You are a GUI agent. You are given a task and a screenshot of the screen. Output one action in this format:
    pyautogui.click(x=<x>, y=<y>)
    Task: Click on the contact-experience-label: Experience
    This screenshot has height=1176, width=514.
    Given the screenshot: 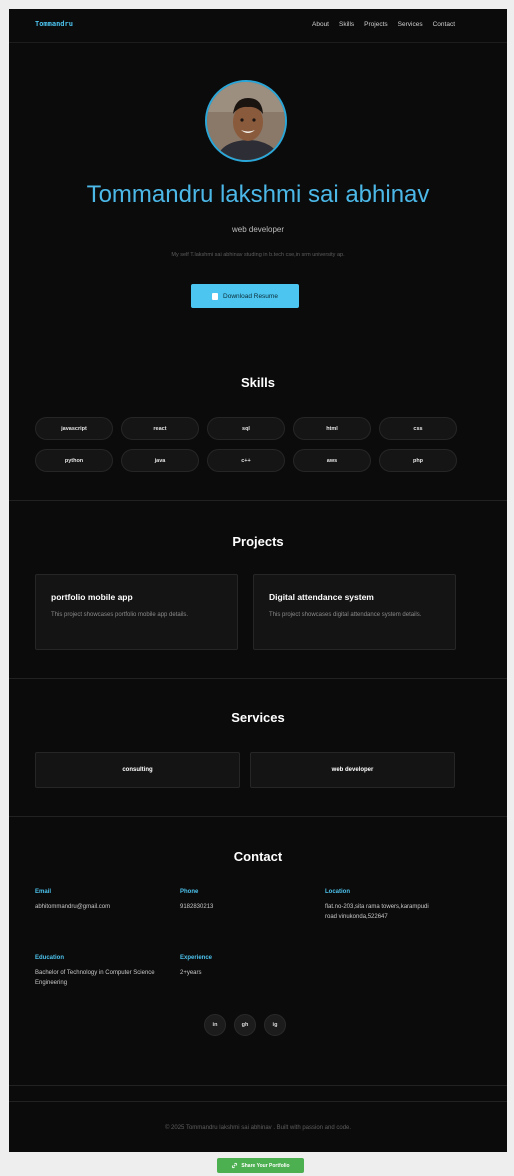 What is the action you would take?
    pyautogui.click(x=196, y=958)
    